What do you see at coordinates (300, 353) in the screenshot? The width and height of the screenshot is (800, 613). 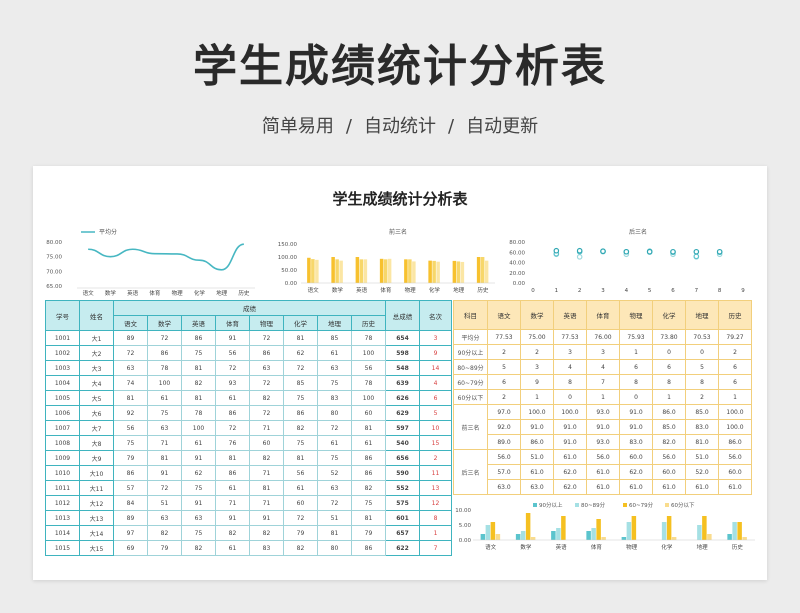 I see `table-cell: 62` at bounding box center [300, 353].